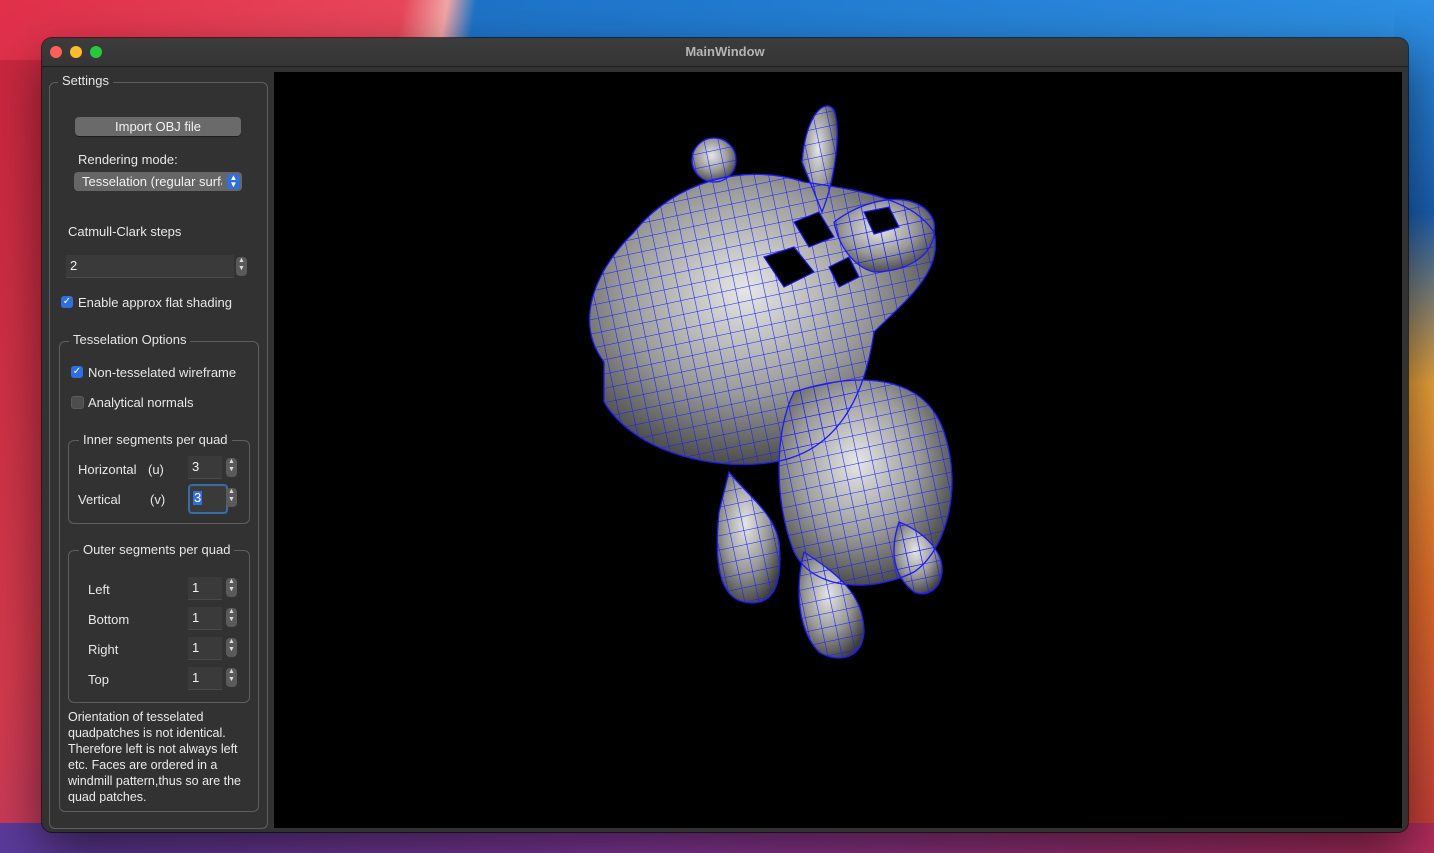 The height and width of the screenshot is (853, 1434). What do you see at coordinates (205, 618) in the screenshot?
I see `outer-bottom-input: 1` at bounding box center [205, 618].